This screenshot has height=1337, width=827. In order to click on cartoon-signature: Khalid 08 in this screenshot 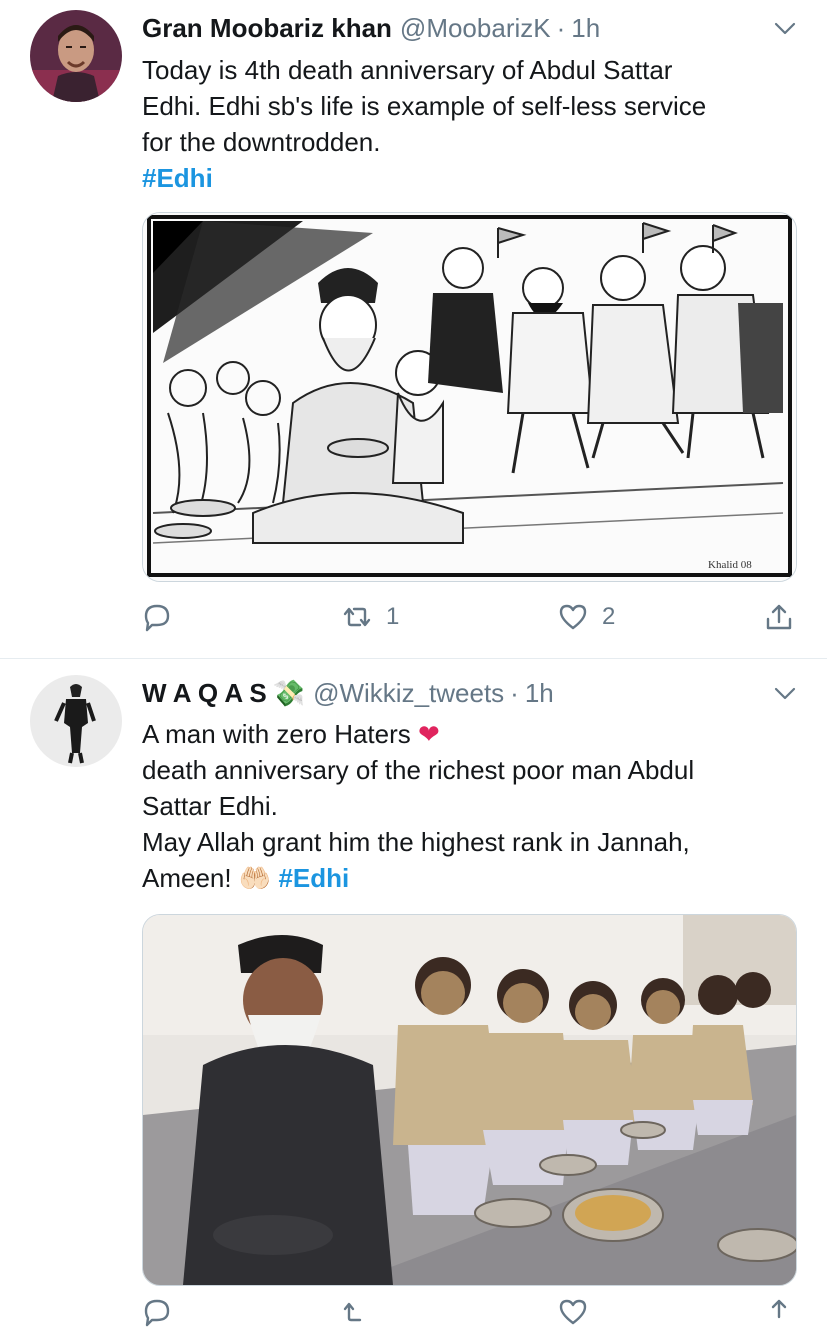, I will do `click(730, 565)`.